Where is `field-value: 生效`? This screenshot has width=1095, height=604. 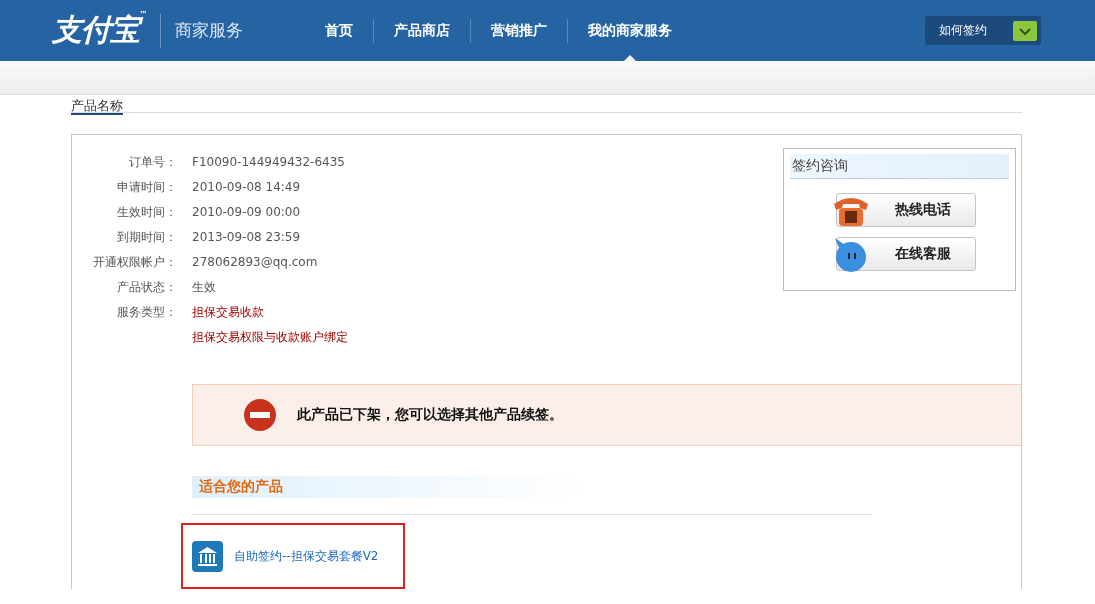
field-value: 生效 is located at coordinates (204, 287).